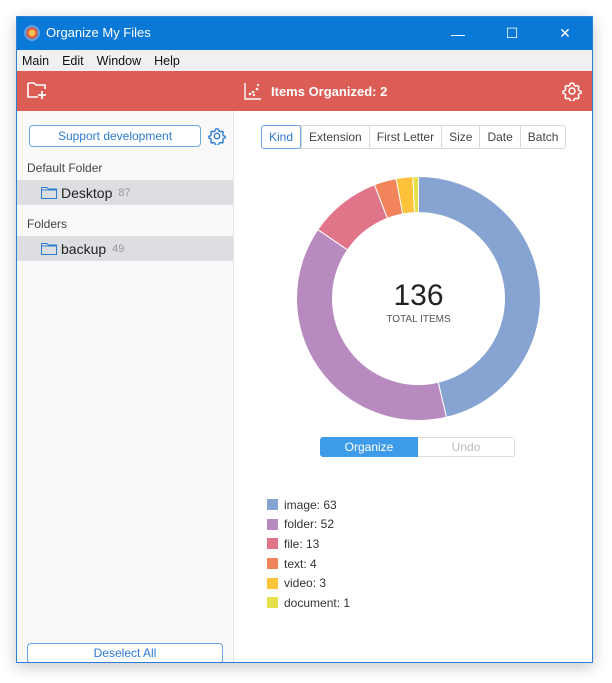 Image resolution: width=612 pixels, height=683 pixels. Describe the element at coordinates (418, 319) in the screenshot. I see `total-items-label: TOTAL ITEMS` at that location.